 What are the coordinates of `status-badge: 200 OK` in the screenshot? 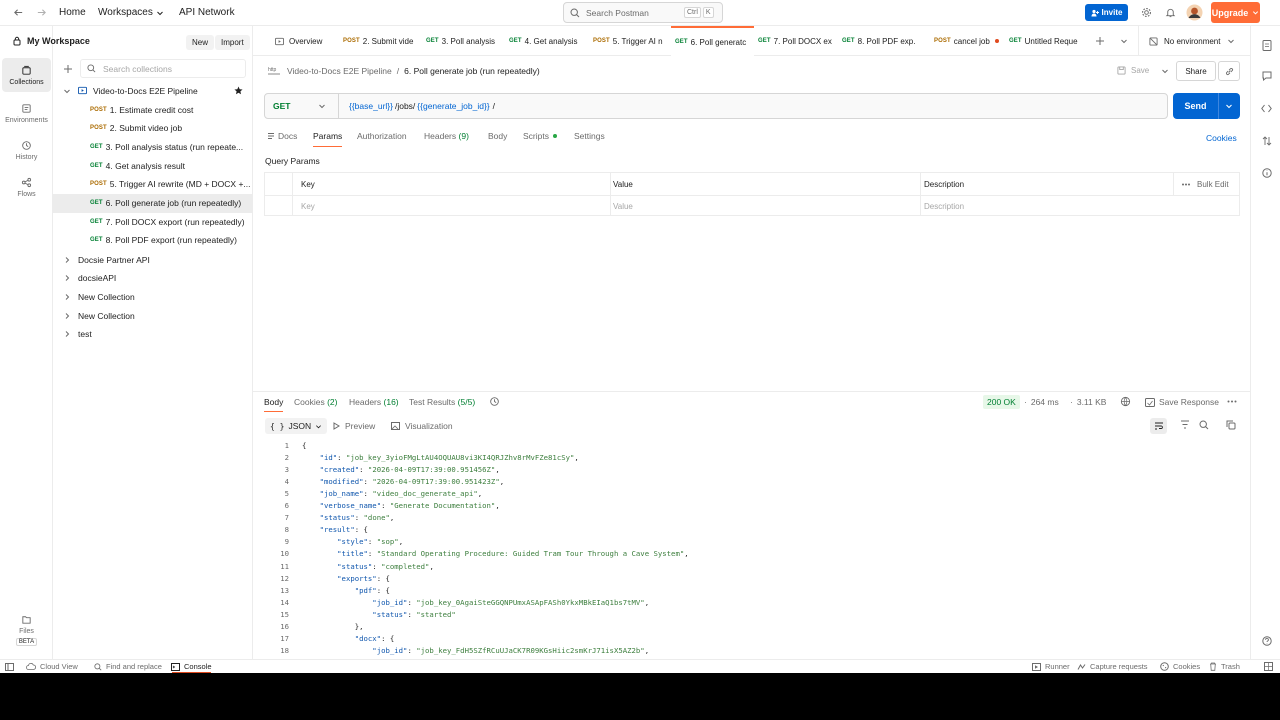 It's located at (1001, 402).